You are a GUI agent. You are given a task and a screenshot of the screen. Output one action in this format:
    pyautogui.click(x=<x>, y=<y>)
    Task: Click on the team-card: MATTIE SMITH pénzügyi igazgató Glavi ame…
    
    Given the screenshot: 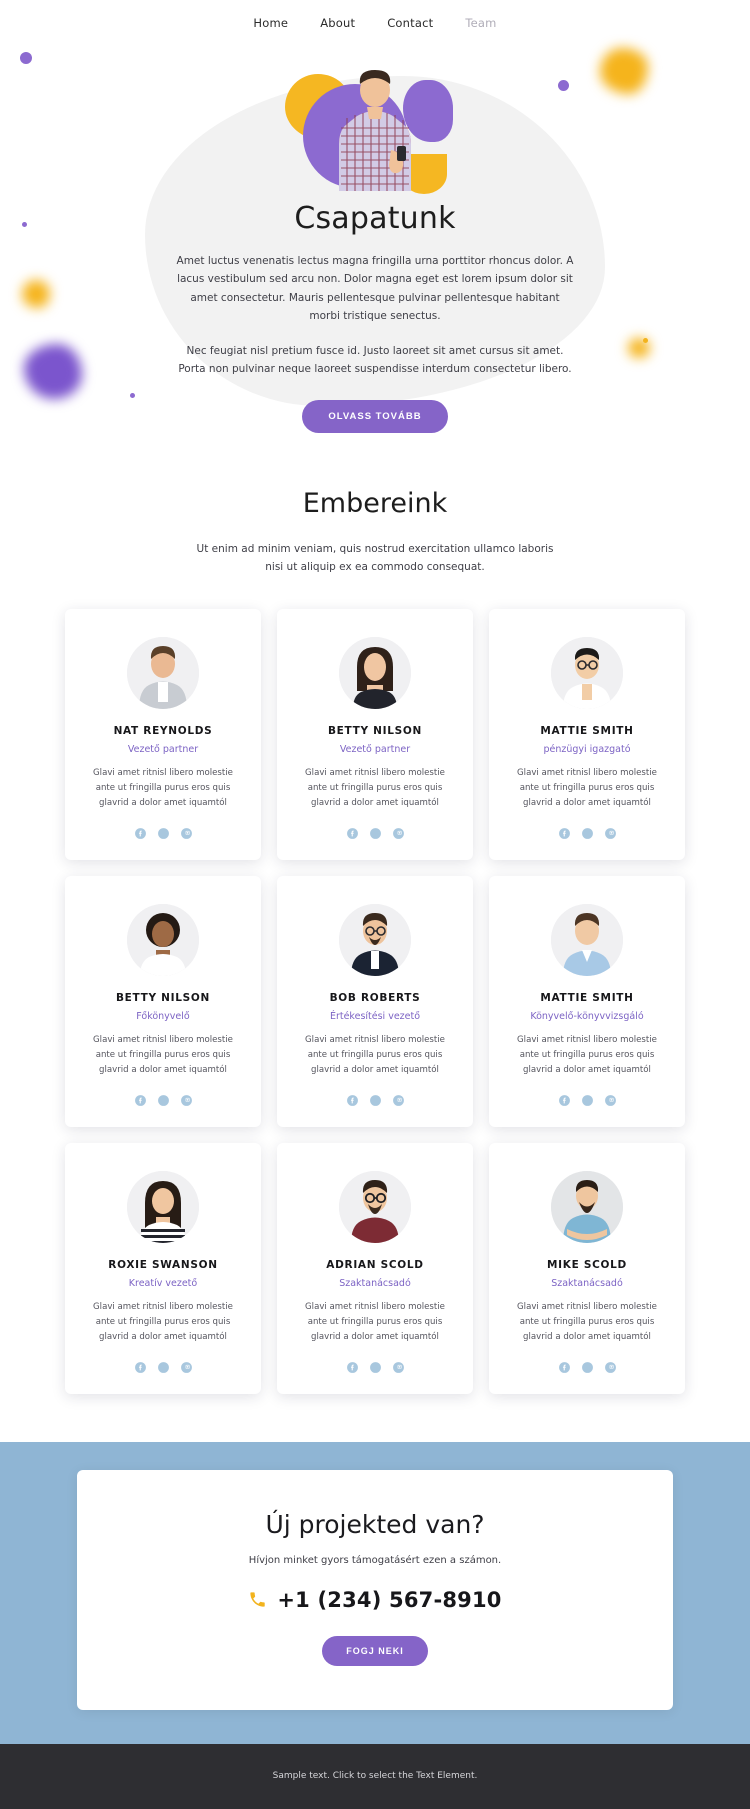 What is the action you would take?
    pyautogui.click(x=587, y=734)
    